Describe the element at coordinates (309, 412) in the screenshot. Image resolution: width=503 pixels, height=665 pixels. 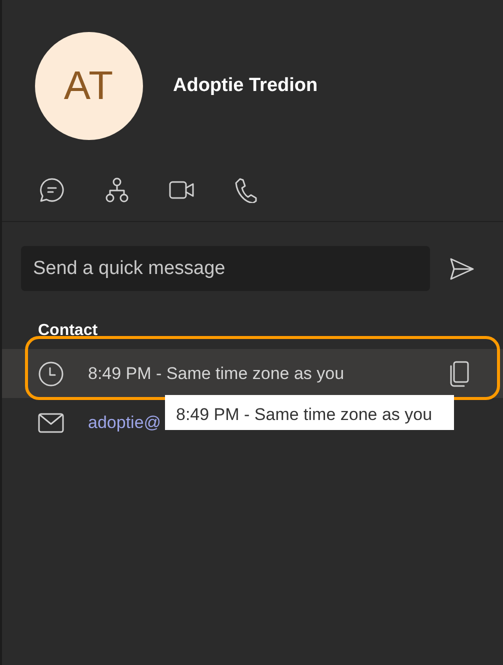
I see `tooltip: 8:49 PM - Same time zone as you` at that location.